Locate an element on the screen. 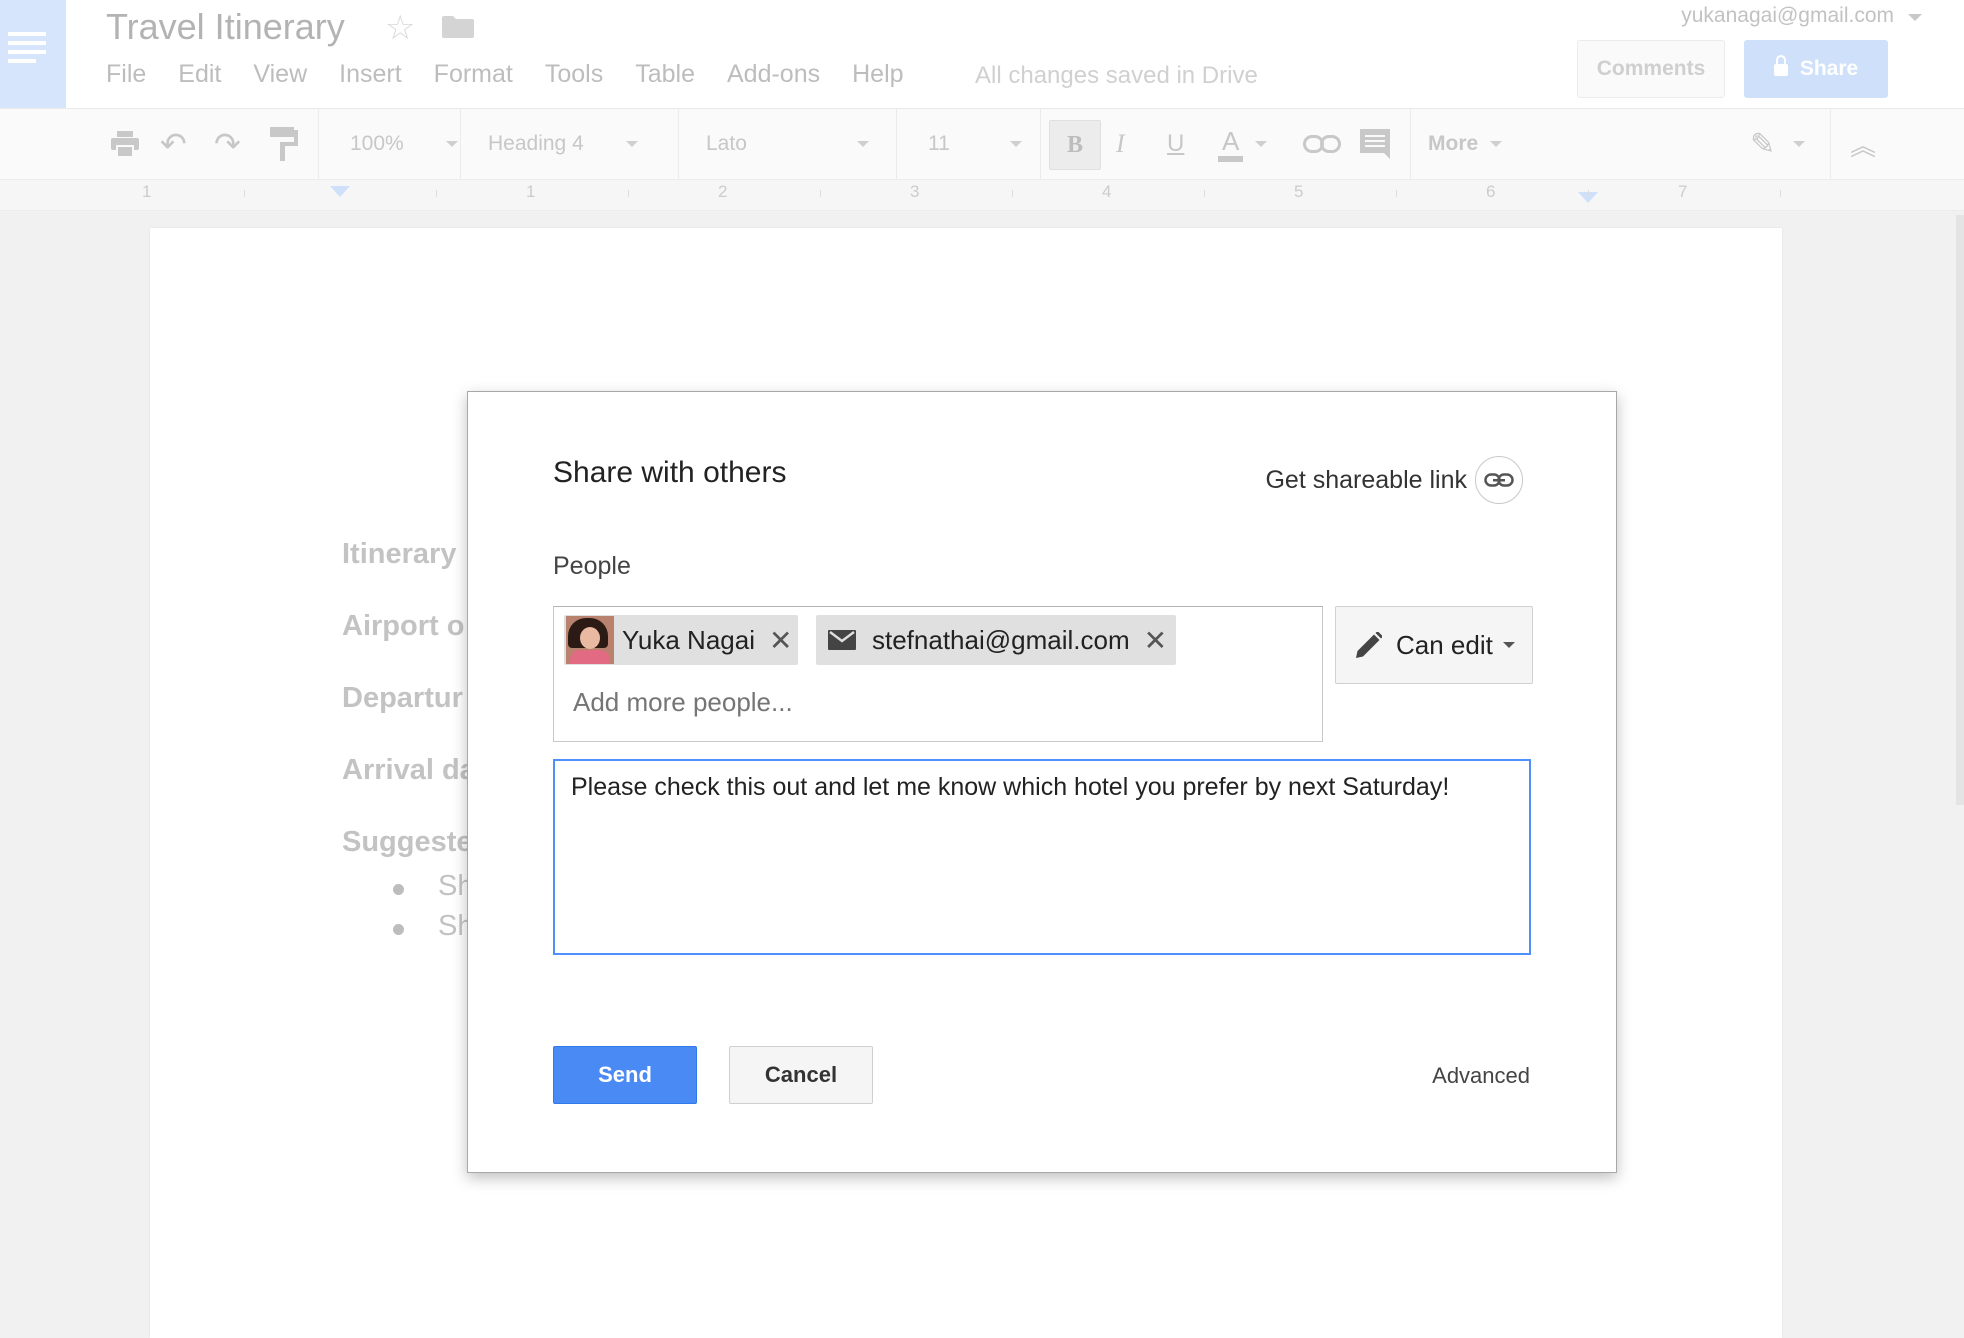  collapse-toolbar-icon: ︽ is located at coordinates (1863, 144).